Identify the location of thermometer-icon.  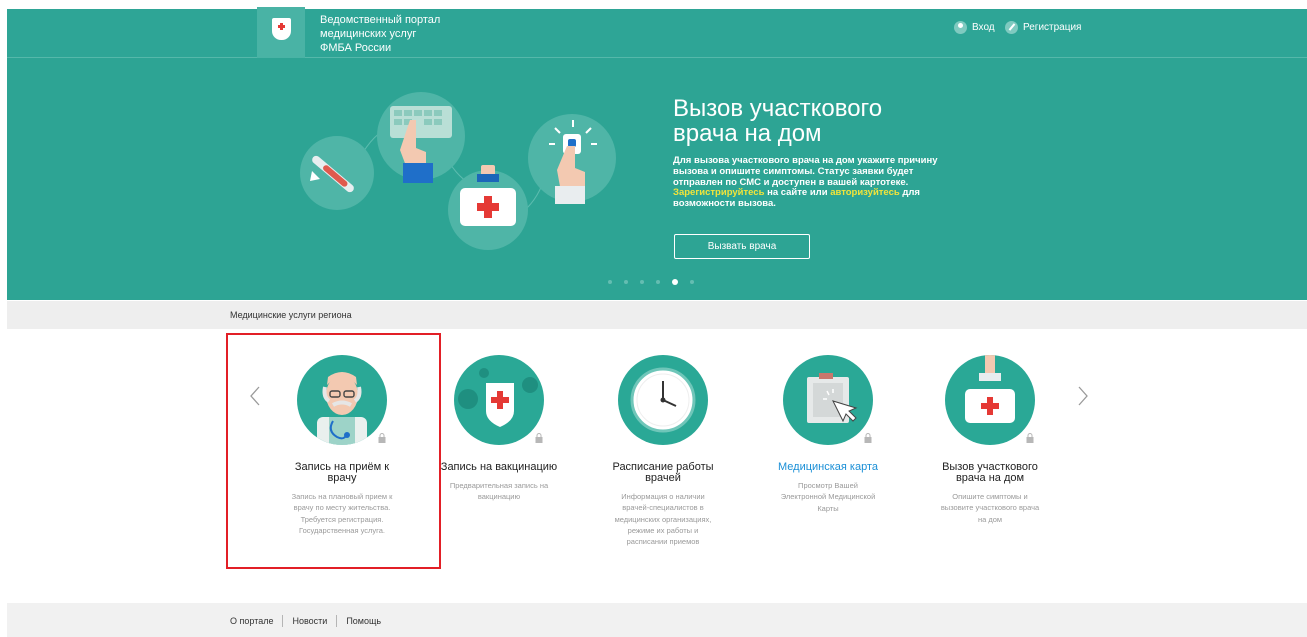
(337, 173).